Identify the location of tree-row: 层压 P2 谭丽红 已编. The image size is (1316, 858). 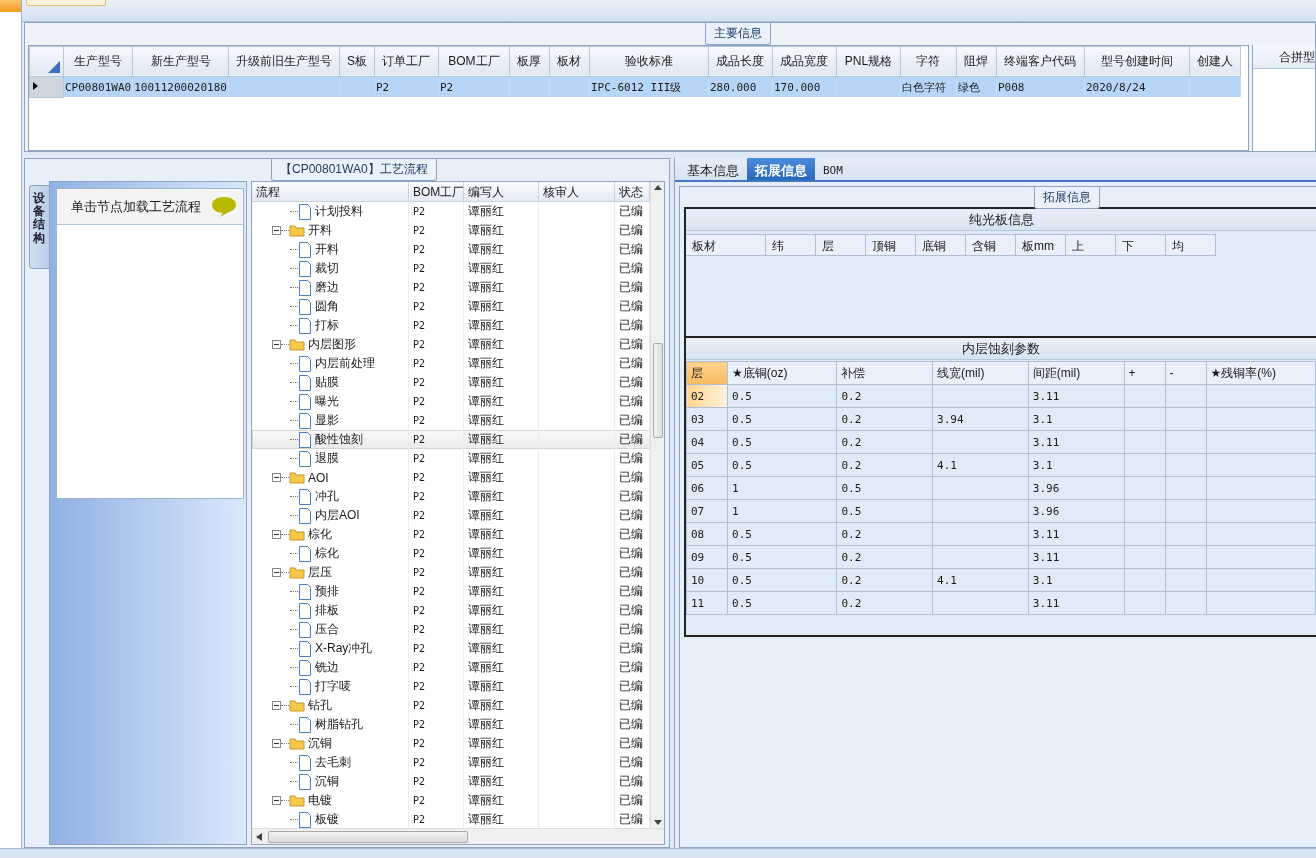
(451, 572).